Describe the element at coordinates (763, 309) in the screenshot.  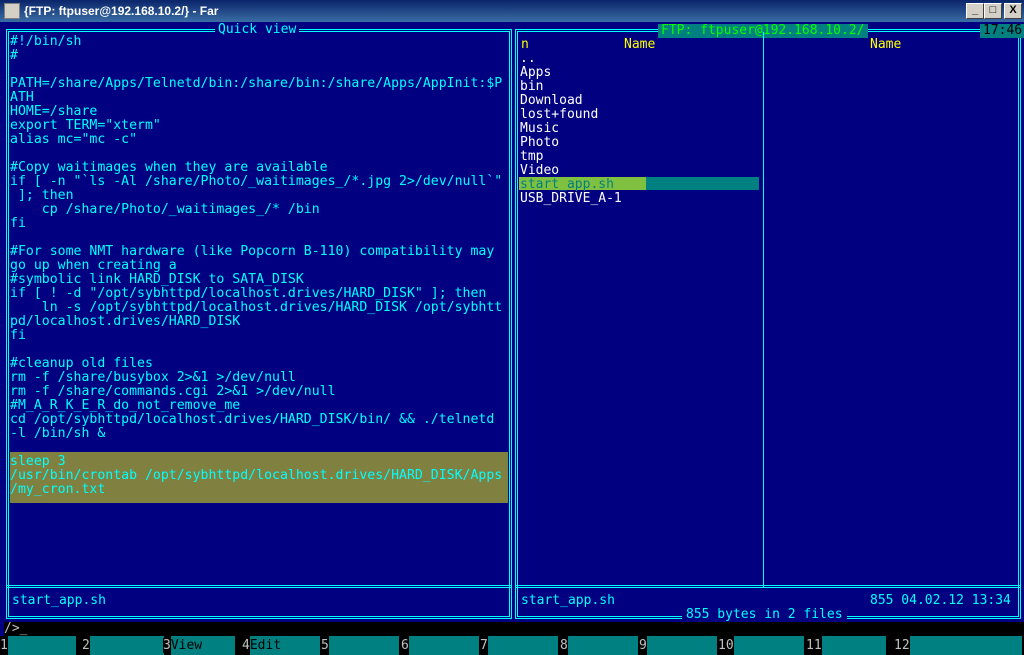
I see `column-divider` at that location.